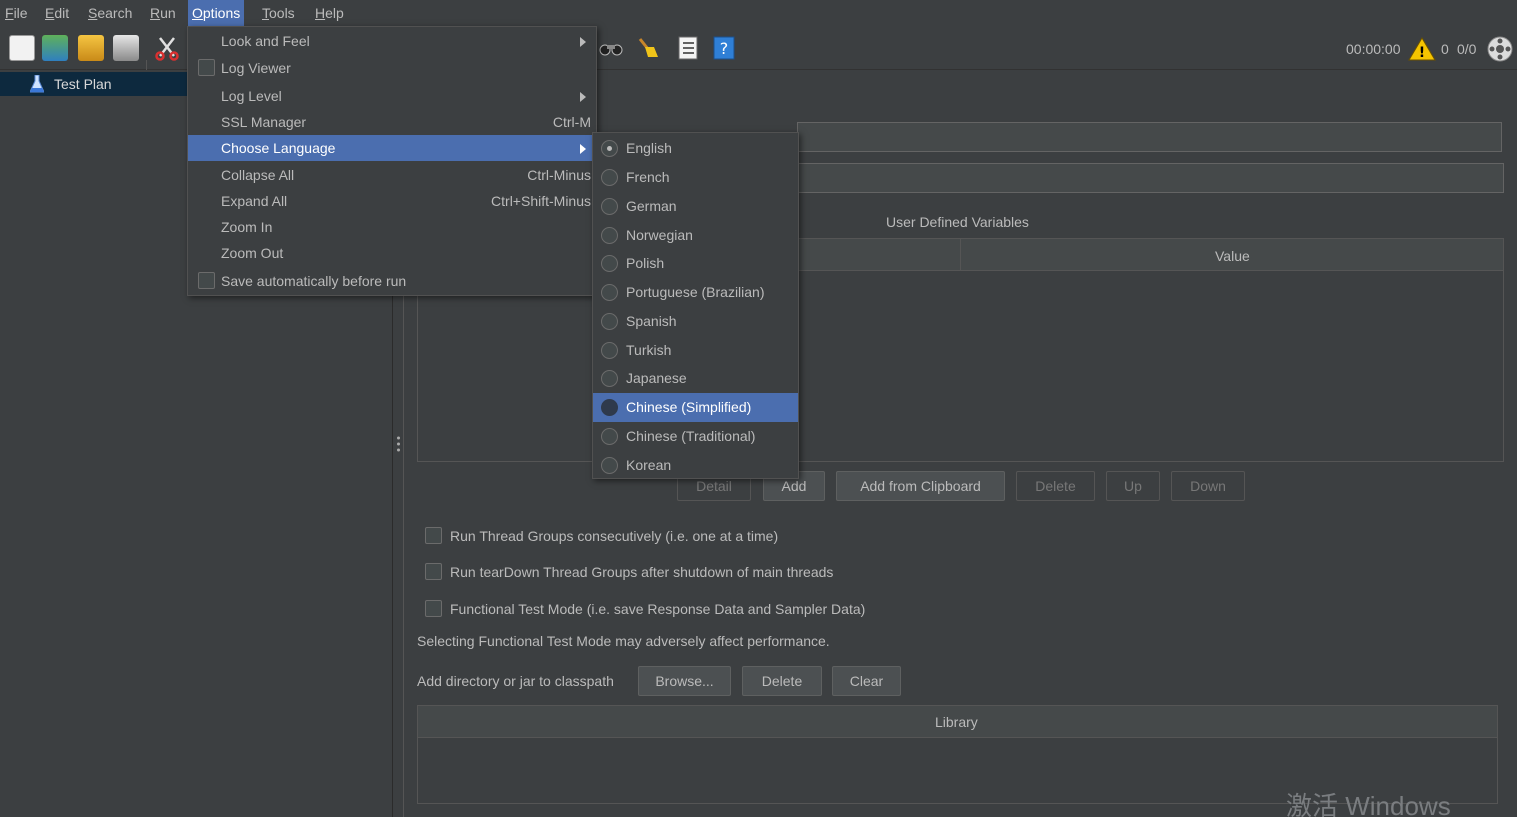 This screenshot has width=1517, height=817. Describe the element at coordinates (782, 681) in the screenshot. I see `delete-classpath-button: Delete` at that location.